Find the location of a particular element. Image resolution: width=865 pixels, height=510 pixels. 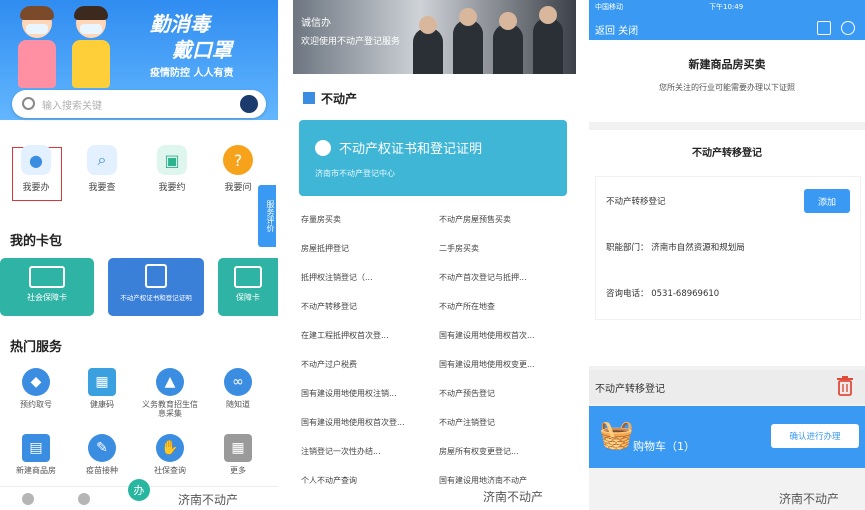

cart-line-label: 不动产转移登记 is located at coordinates (630, 389).